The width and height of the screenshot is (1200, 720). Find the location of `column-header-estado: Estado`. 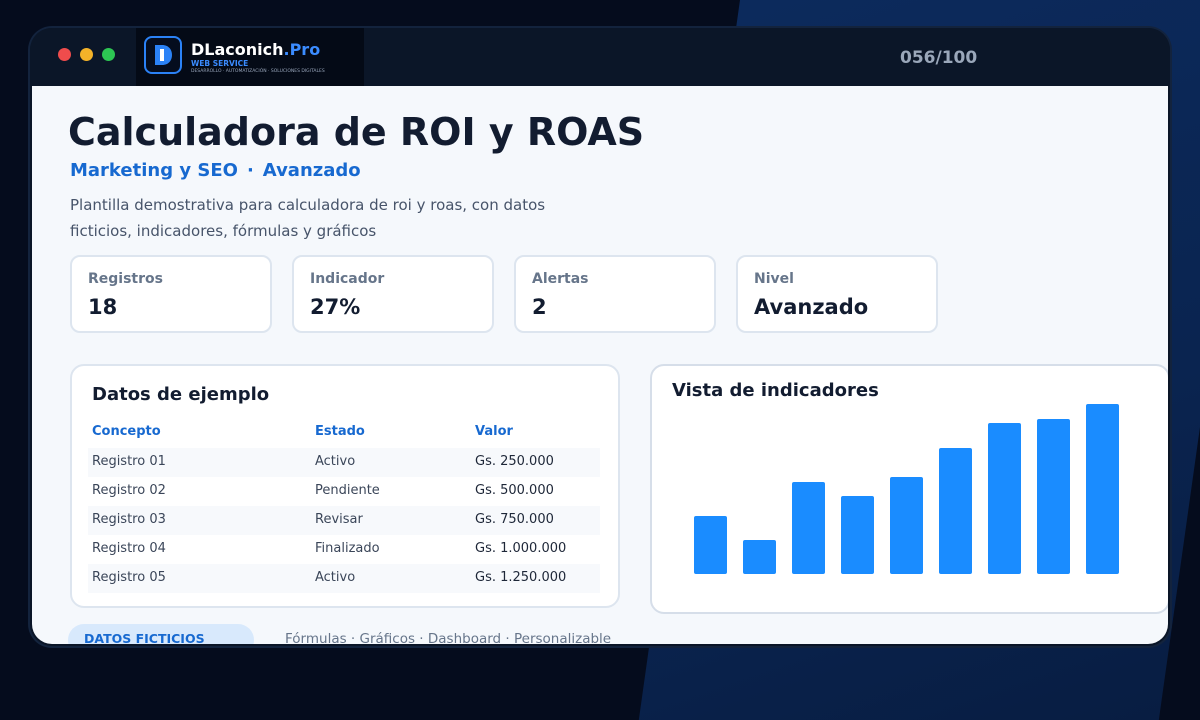

column-header-estado: Estado is located at coordinates (340, 431).